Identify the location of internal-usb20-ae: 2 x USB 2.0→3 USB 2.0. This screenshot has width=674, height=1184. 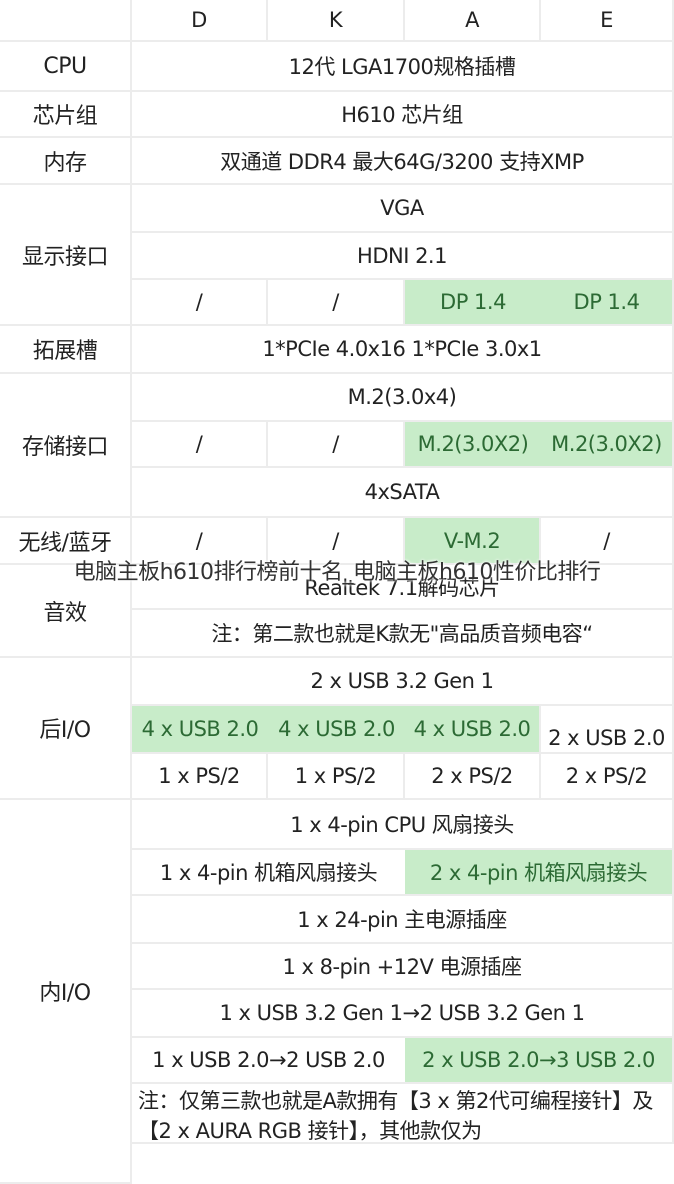
(539, 1061).